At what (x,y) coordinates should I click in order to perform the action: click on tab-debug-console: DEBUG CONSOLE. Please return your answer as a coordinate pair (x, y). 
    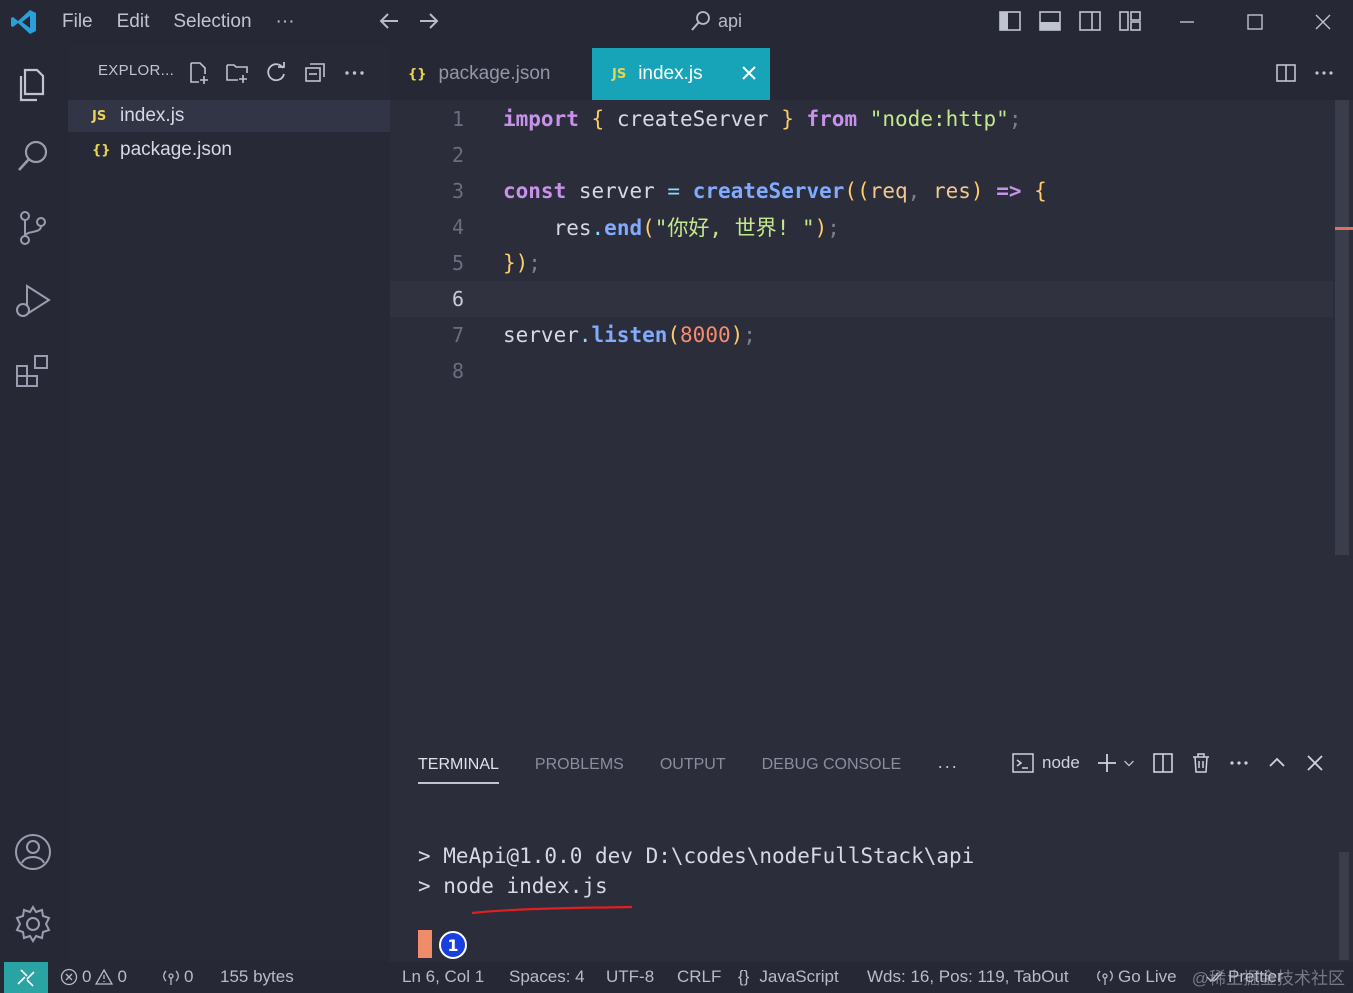
    Looking at the image, I should click on (832, 770).